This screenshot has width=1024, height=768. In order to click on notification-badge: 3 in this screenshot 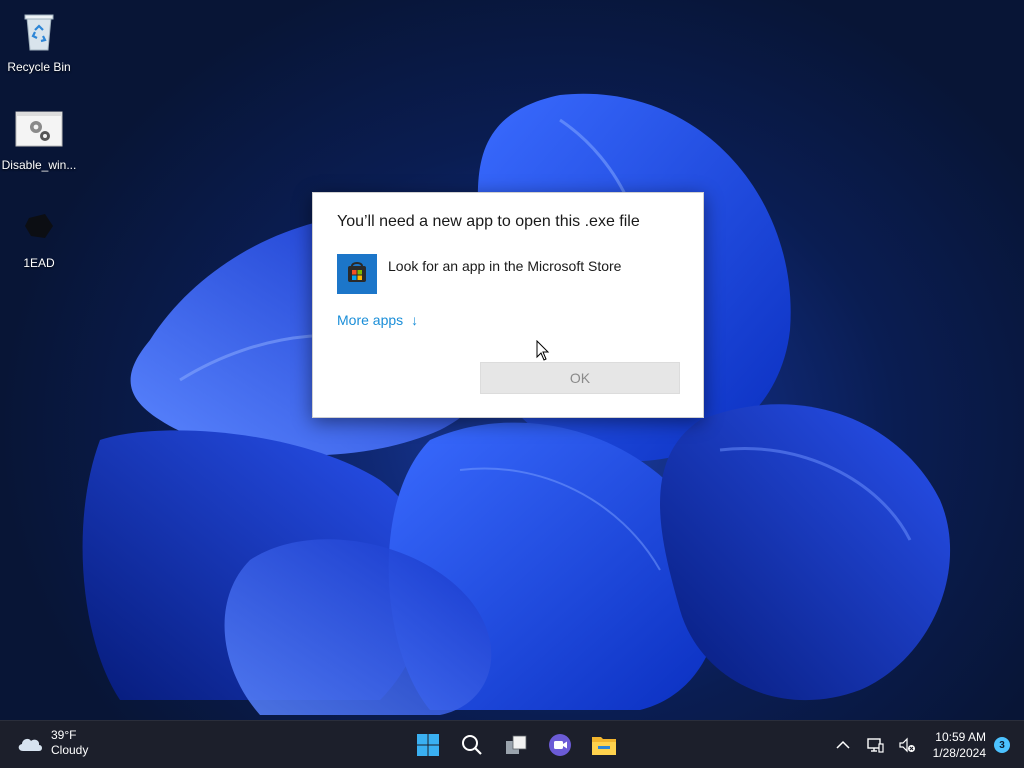, I will do `click(1002, 745)`.